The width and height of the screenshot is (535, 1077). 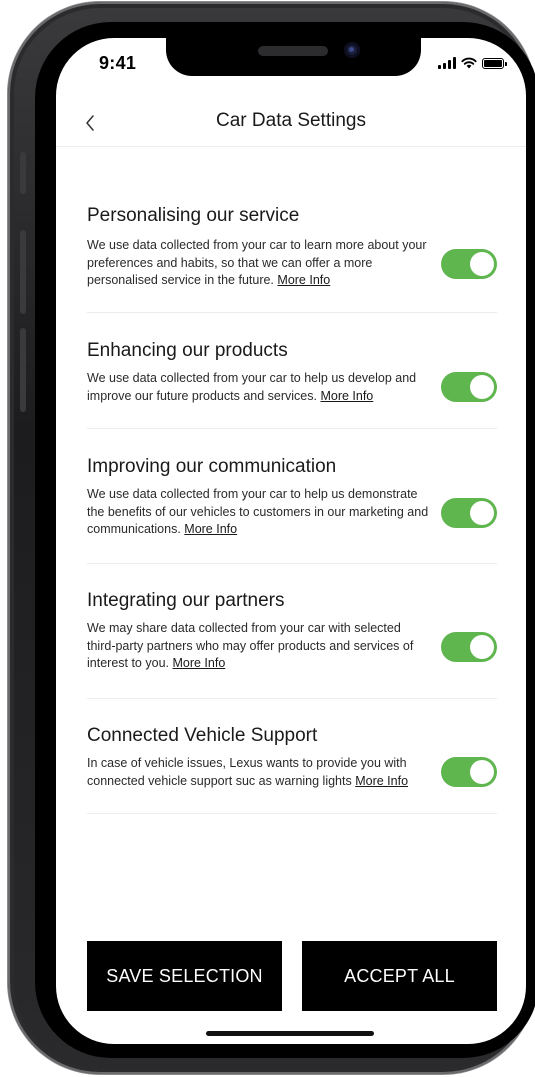 I want to click on setting-title: Integrating our partners, so click(x=186, y=600).